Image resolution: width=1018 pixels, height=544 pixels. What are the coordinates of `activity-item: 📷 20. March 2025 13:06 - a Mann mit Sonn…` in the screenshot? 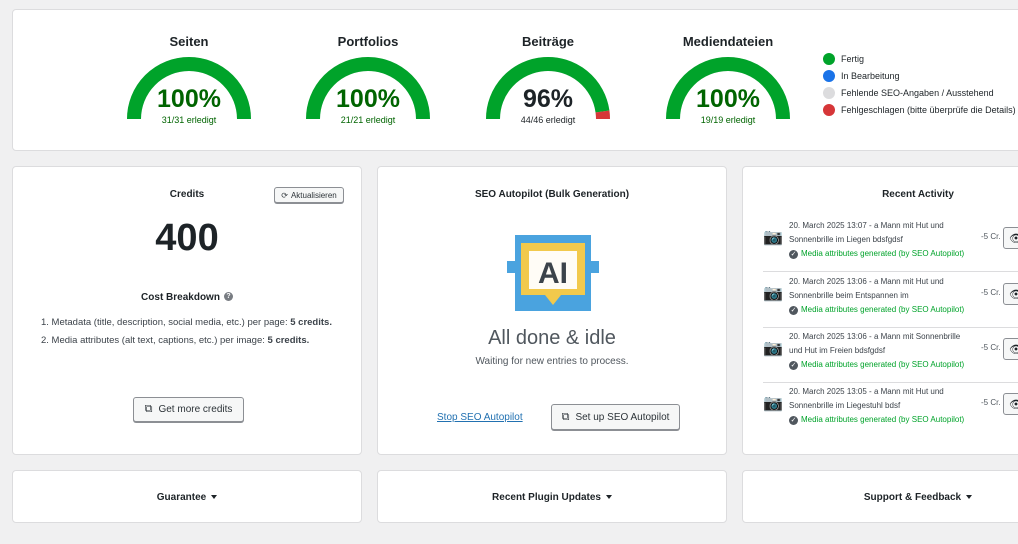 It's located at (890, 355).